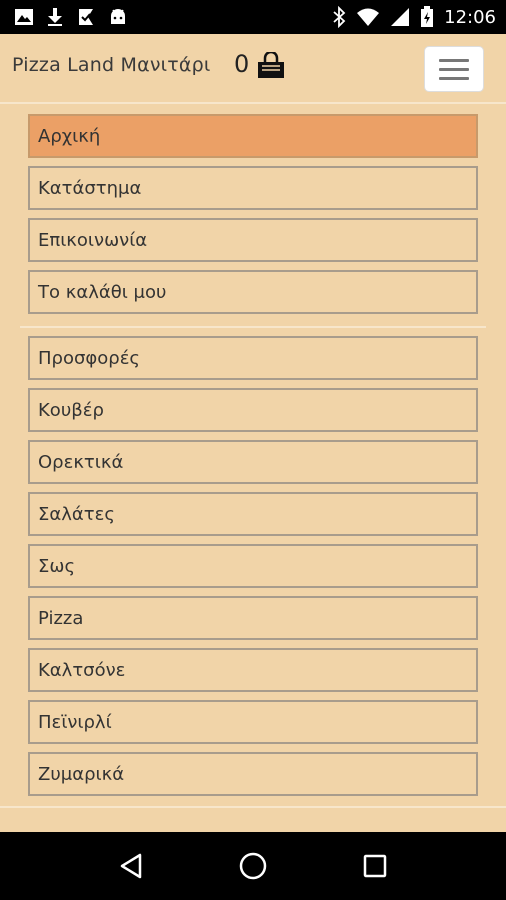  Describe the element at coordinates (253, 358) in the screenshot. I see `category-item-offers: Προσφορές` at that location.